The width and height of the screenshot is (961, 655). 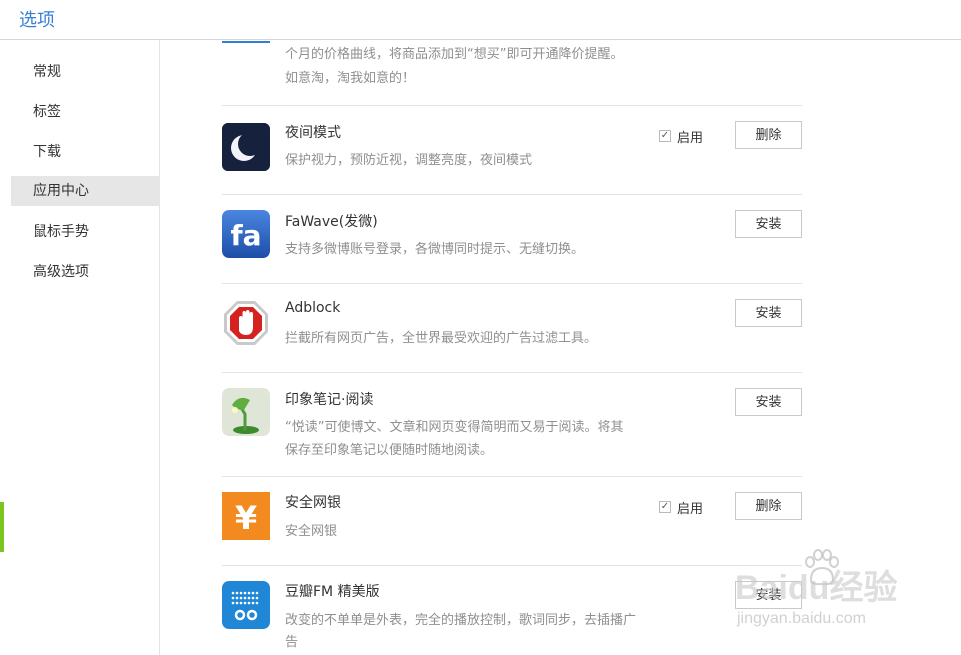 I want to click on desk-lamp-icon, so click(x=246, y=412).